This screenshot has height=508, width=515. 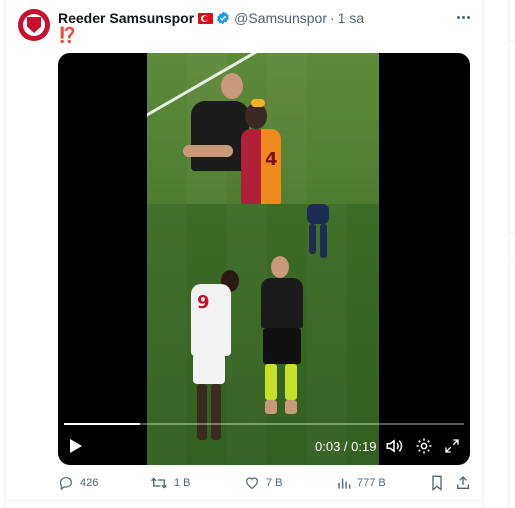 I want to click on right-column-edge, so click(x=511, y=254).